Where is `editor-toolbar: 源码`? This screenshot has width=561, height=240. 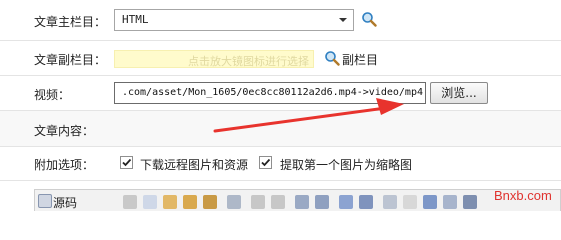 editor-toolbar: 源码 is located at coordinates (297, 200).